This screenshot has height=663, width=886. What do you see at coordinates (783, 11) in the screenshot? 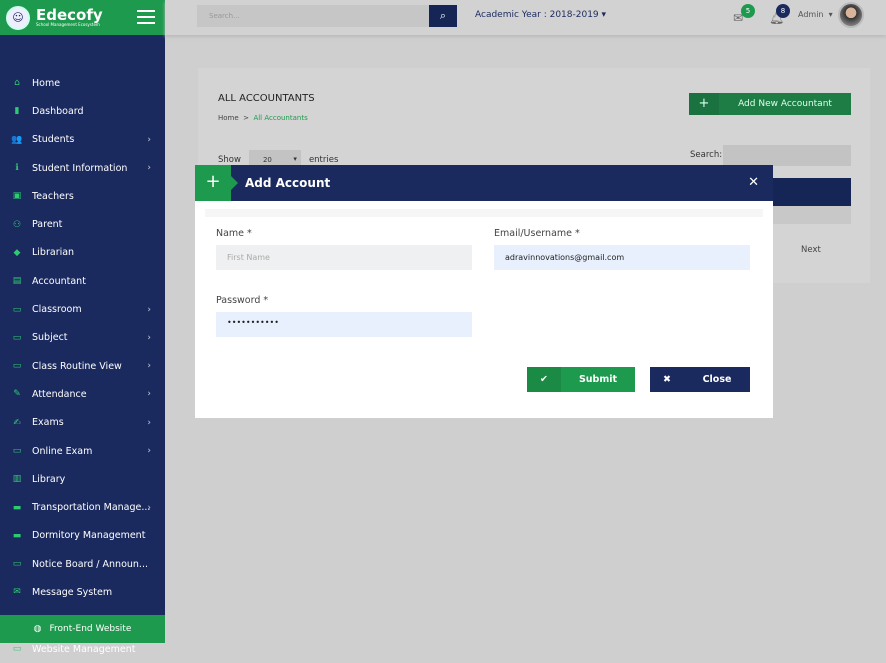
I see `notification-count-badge: 8` at bounding box center [783, 11].